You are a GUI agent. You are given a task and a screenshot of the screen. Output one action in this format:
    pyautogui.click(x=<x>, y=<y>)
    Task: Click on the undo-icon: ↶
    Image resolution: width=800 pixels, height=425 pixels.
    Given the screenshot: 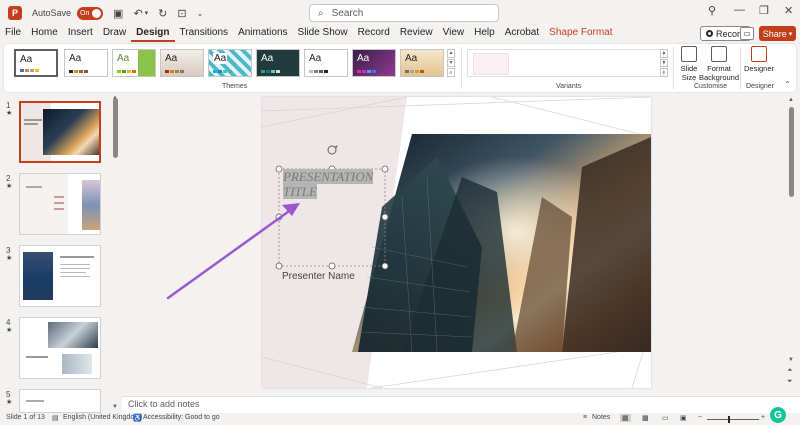 What is the action you would take?
    pyautogui.click(x=137, y=13)
    